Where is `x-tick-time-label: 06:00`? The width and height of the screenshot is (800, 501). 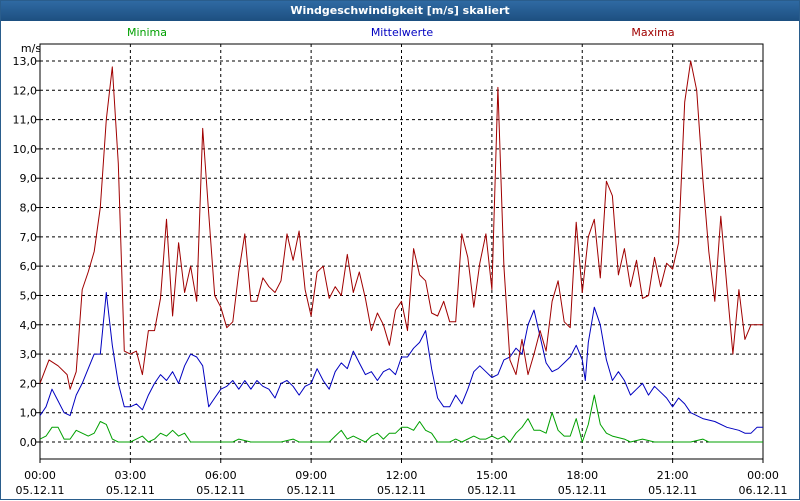 x-tick-time-label: 06:00 is located at coordinates (221, 475).